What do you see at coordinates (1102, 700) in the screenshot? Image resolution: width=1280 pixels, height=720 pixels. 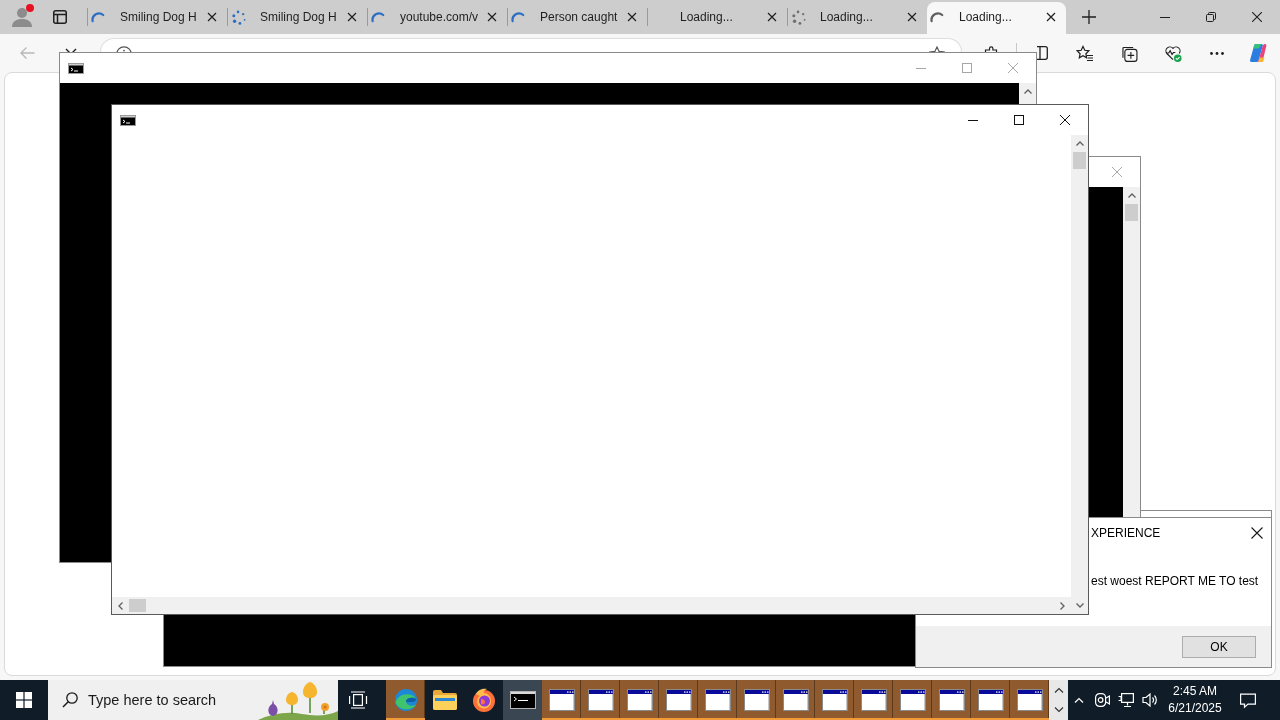 I see `camera-icon` at bounding box center [1102, 700].